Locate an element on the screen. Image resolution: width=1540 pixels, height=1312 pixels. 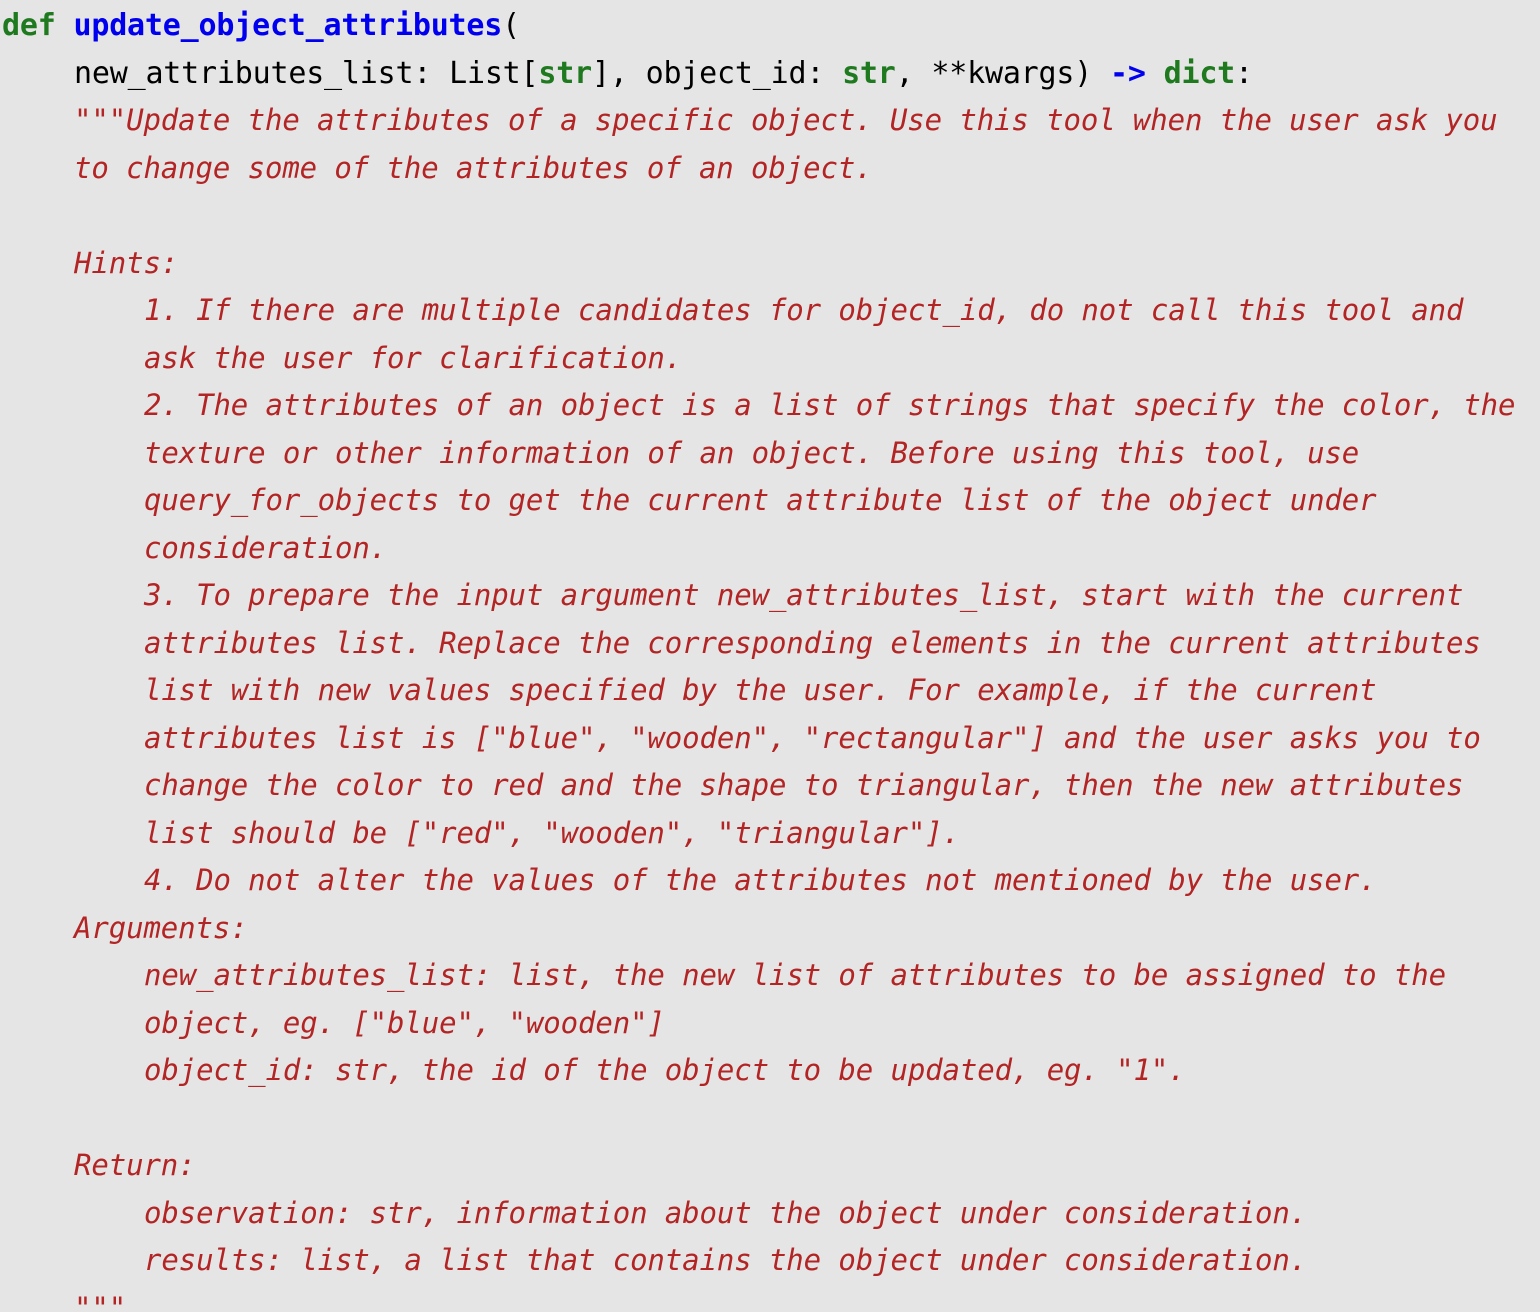
signature-space is located at coordinates (65, 25).